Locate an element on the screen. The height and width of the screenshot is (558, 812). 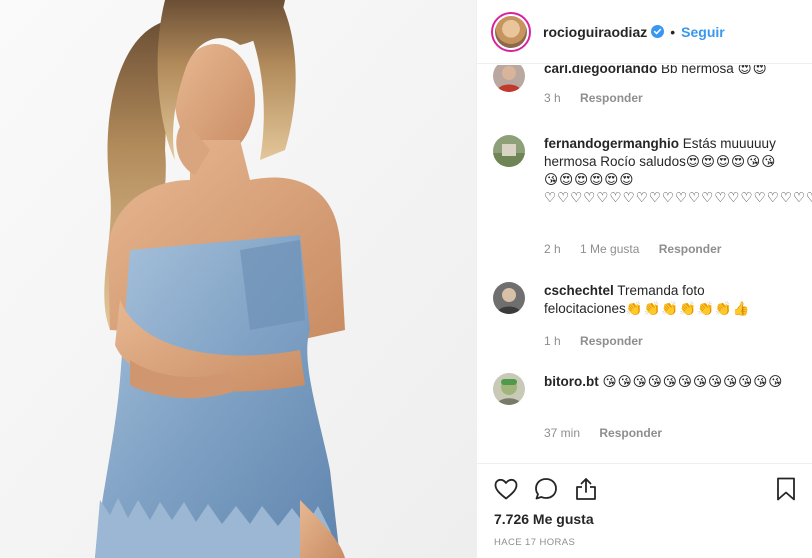
comment-meta: 37 min Responder is located at coordinates (611, 433).